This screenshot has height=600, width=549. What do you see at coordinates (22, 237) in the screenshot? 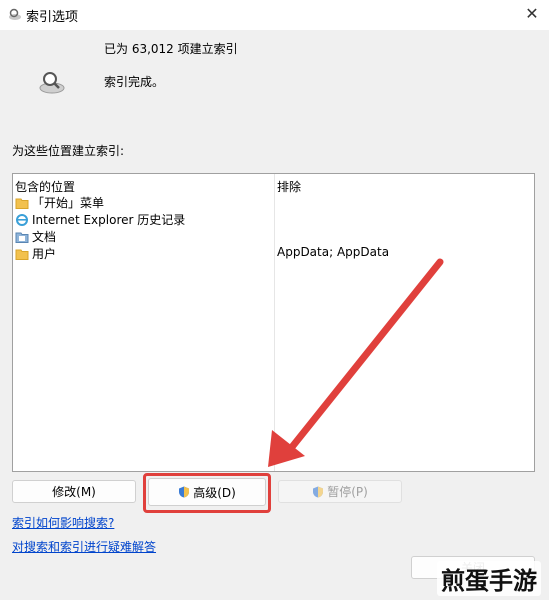
I see `documents-icon` at bounding box center [22, 237].